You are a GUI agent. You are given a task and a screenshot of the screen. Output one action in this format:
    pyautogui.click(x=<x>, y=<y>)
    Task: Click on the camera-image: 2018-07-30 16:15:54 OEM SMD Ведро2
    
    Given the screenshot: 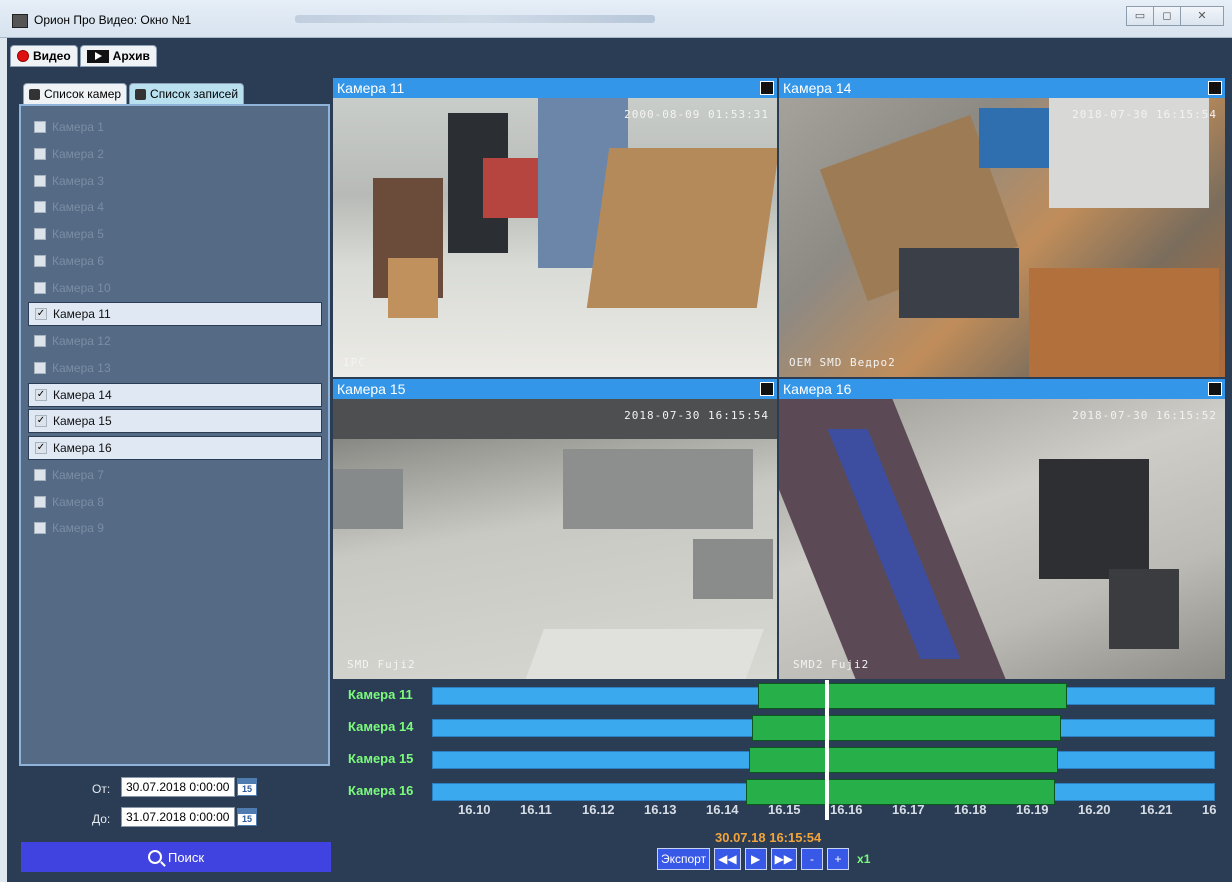 What is the action you would take?
    pyautogui.click(x=1002, y=237)
    